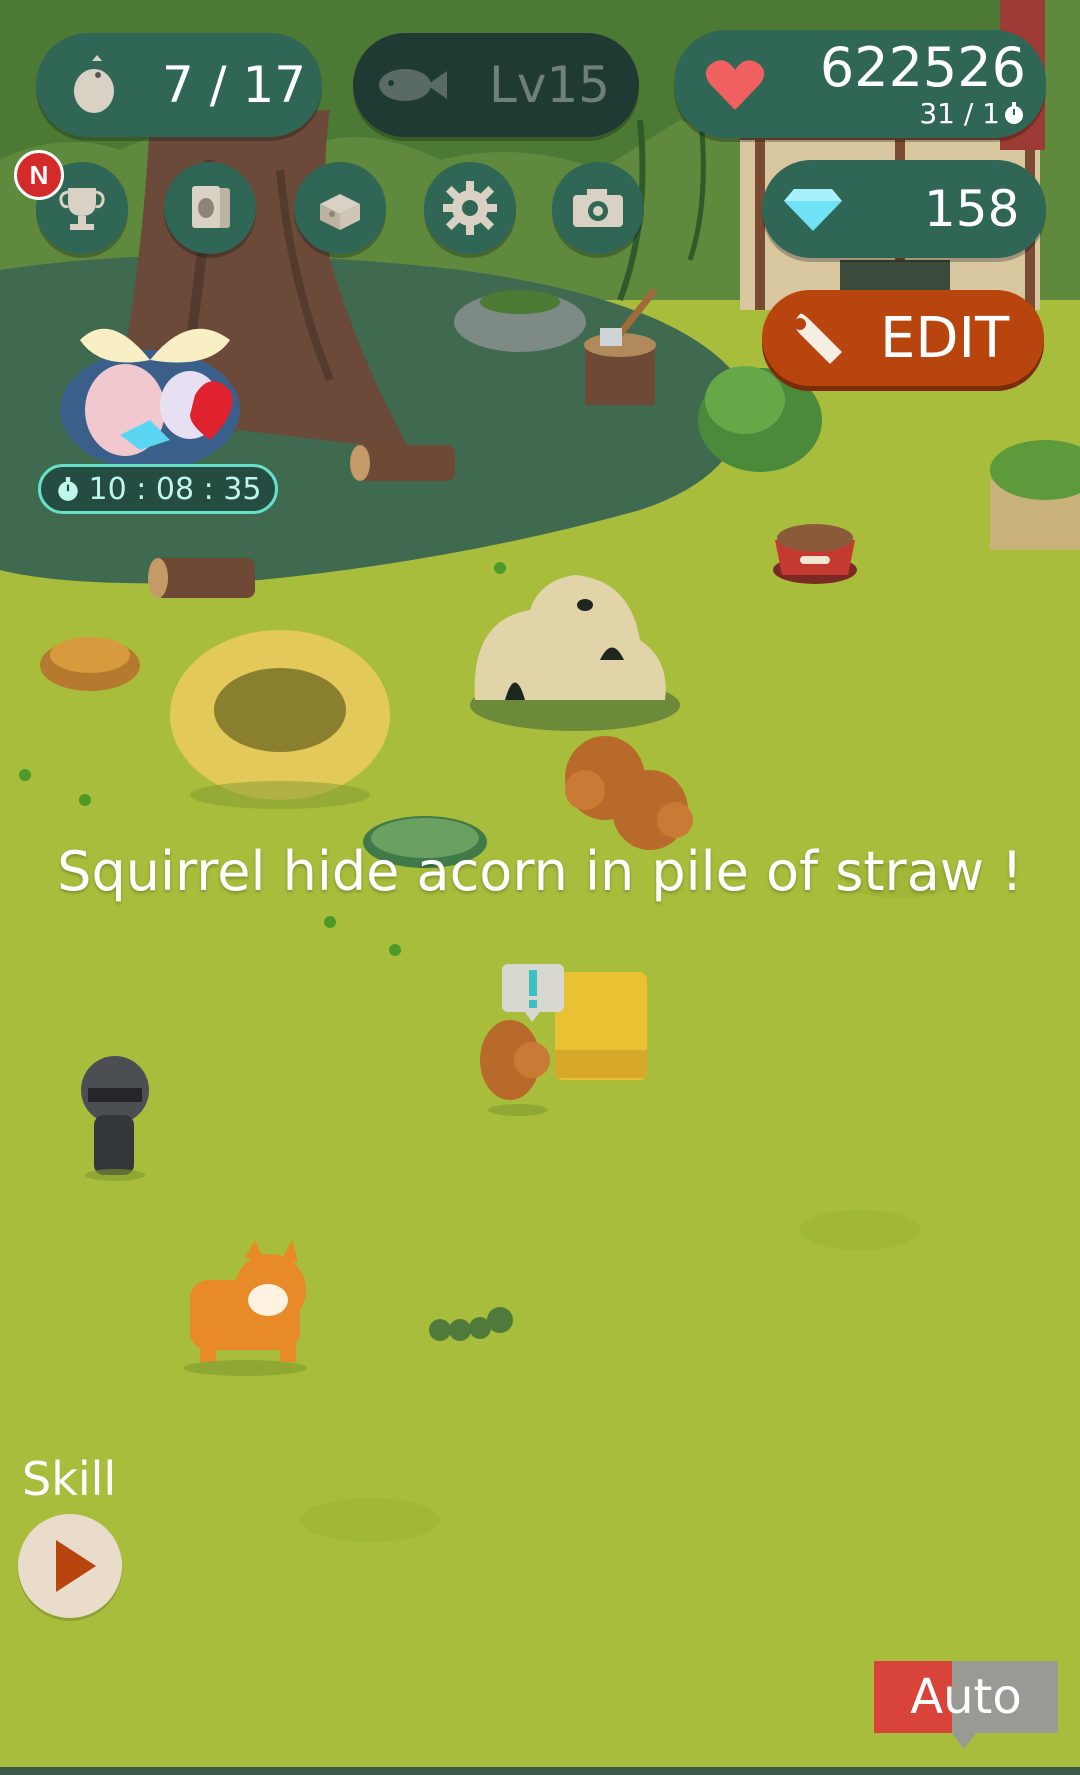 Image resolution: width=1080 pixels, height=1775 pixels. I want to click on settings-button, so click(470, 208).